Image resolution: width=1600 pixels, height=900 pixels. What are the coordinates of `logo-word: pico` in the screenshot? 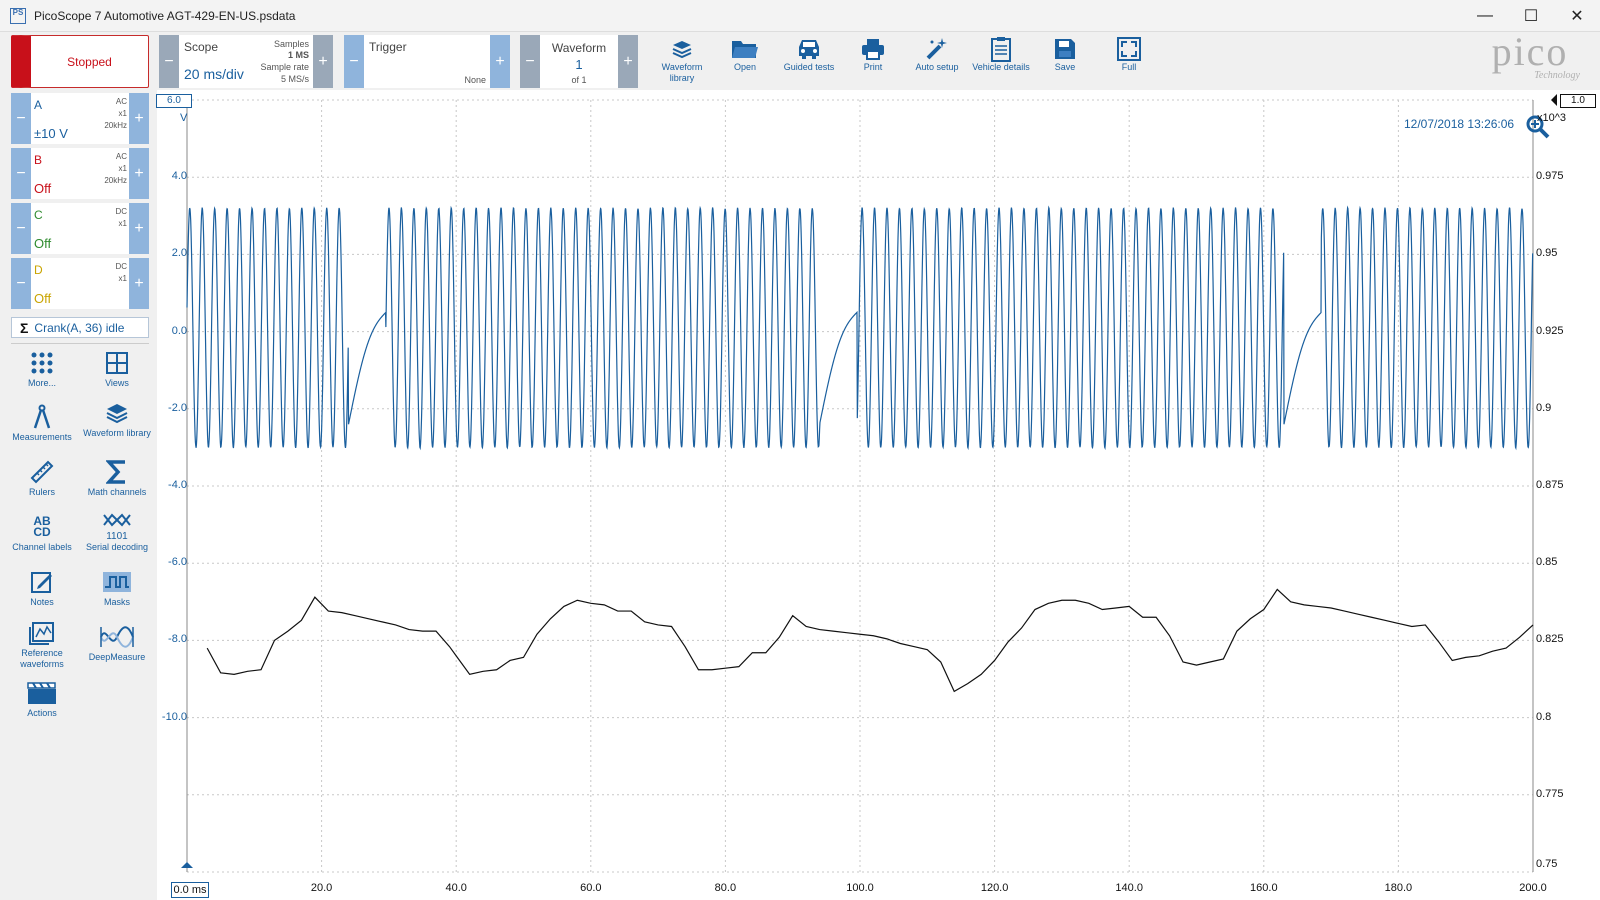 It's located at (1530, 51).